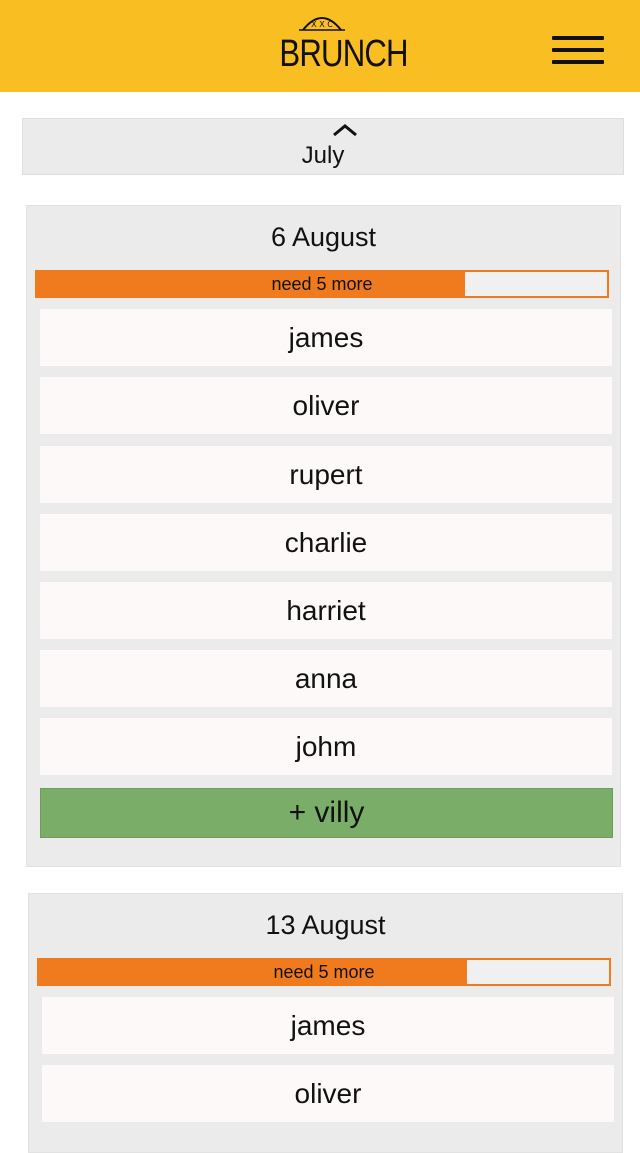  What do you see at coordinates (326, 542) in the screenshot?
I see `attendee-item: charlie` at bounding box center [326, 542].